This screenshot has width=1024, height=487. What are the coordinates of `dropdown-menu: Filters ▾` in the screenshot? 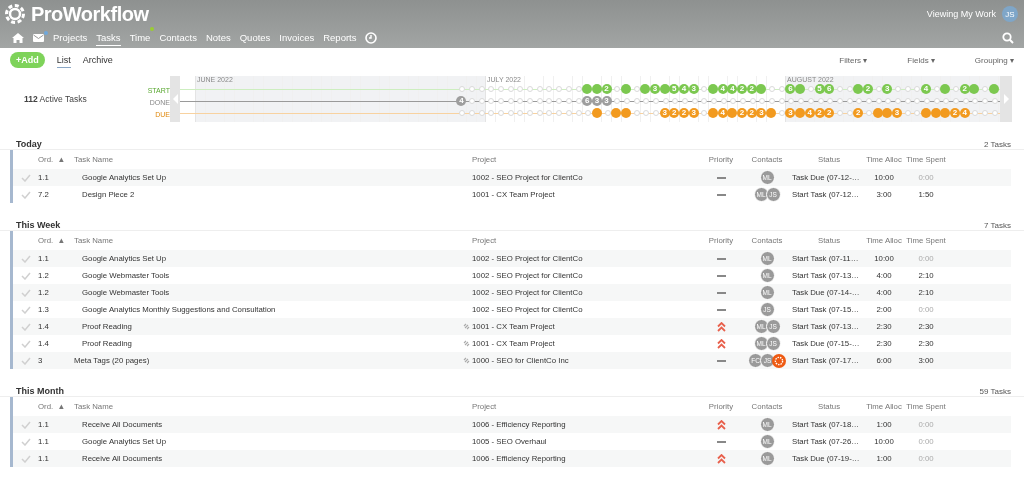 It's located at (853, 60).